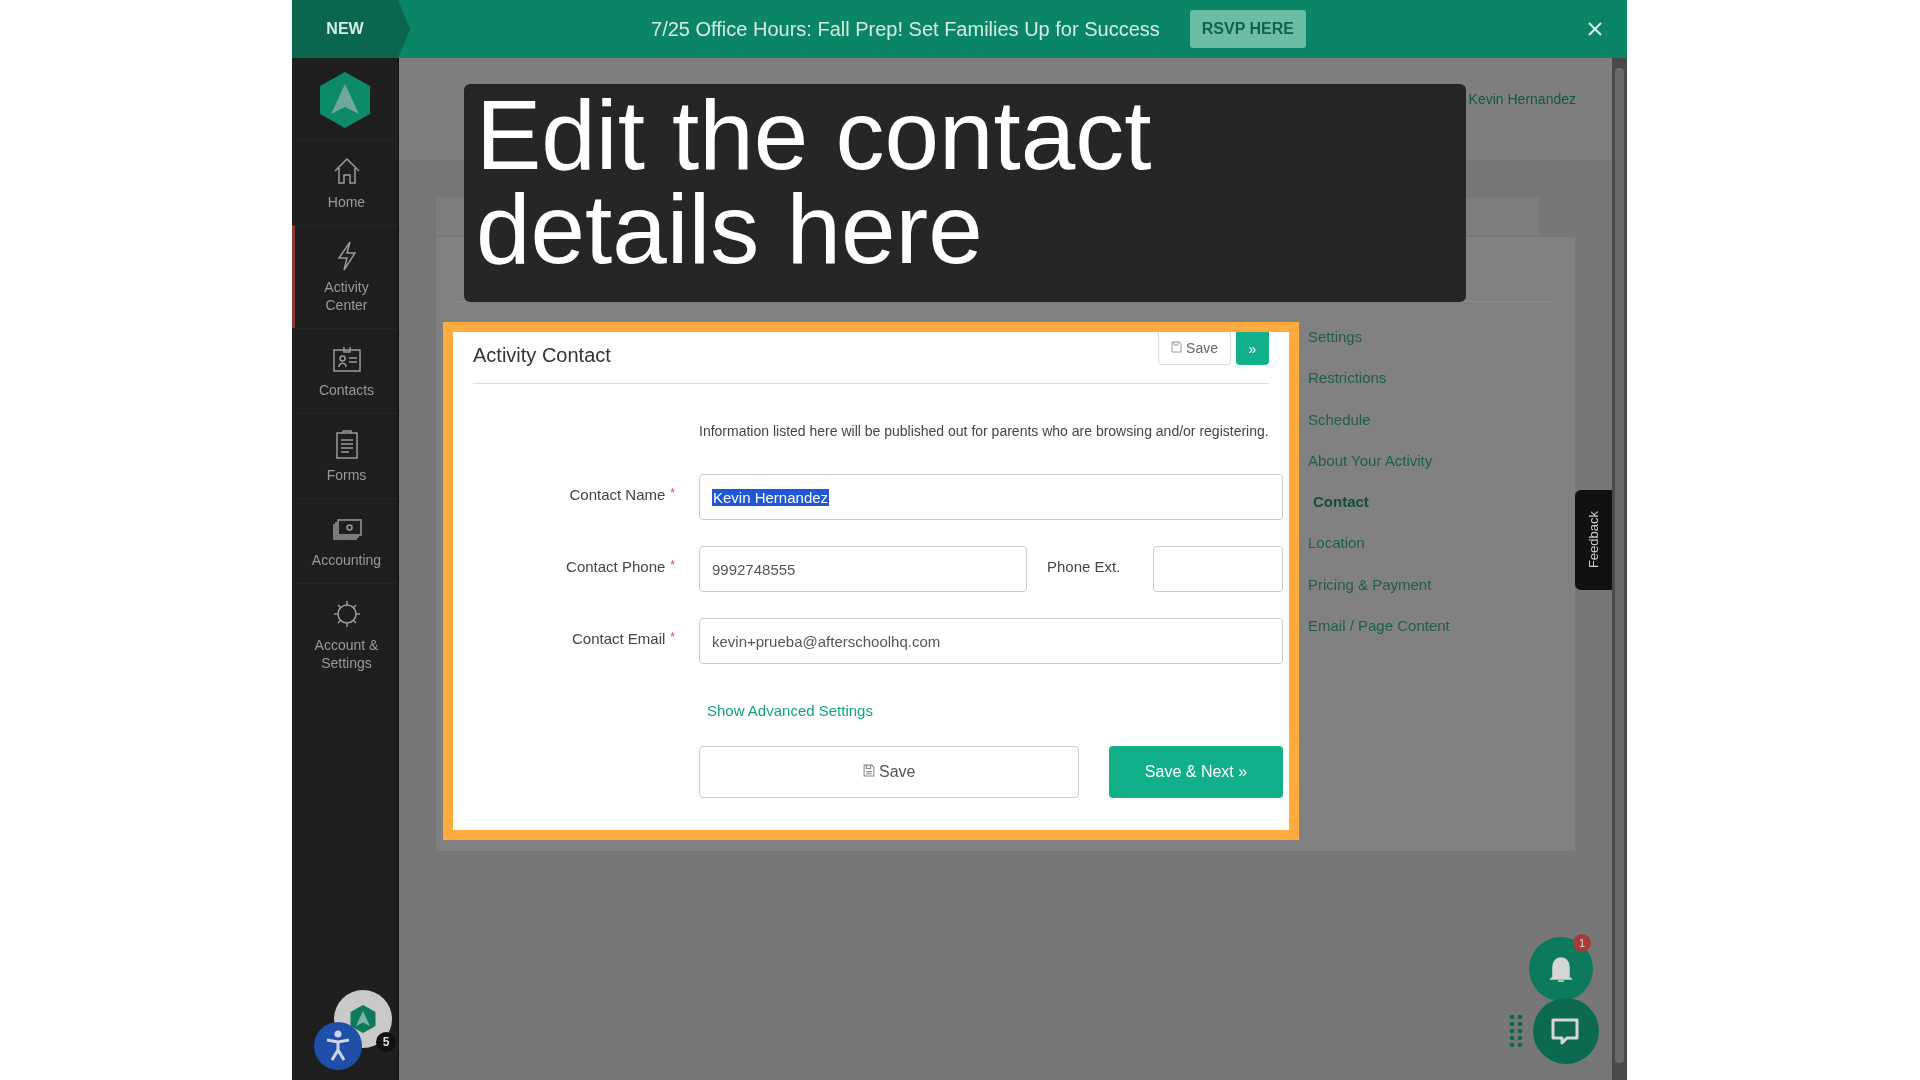 The height and width of the screenshot is (1080, 1920). What do you see at coordinates (1379, 390) in the screenshot?
I see `section-link: Restrictions` at bounding box center [1379, 390].